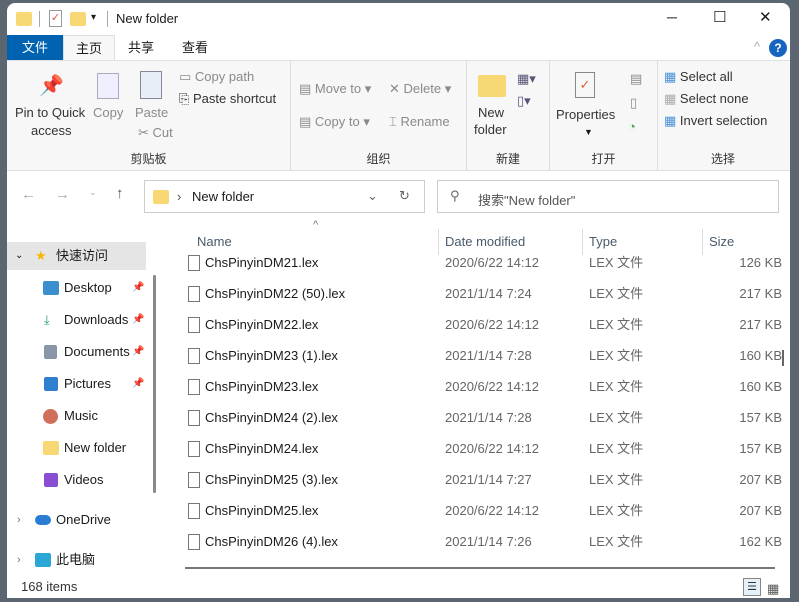 The image size is (799, 602). What do you see at coordinates (120, 193) in the screenshot?
I see `up-button: ↑` at bounding box center [120, 193].